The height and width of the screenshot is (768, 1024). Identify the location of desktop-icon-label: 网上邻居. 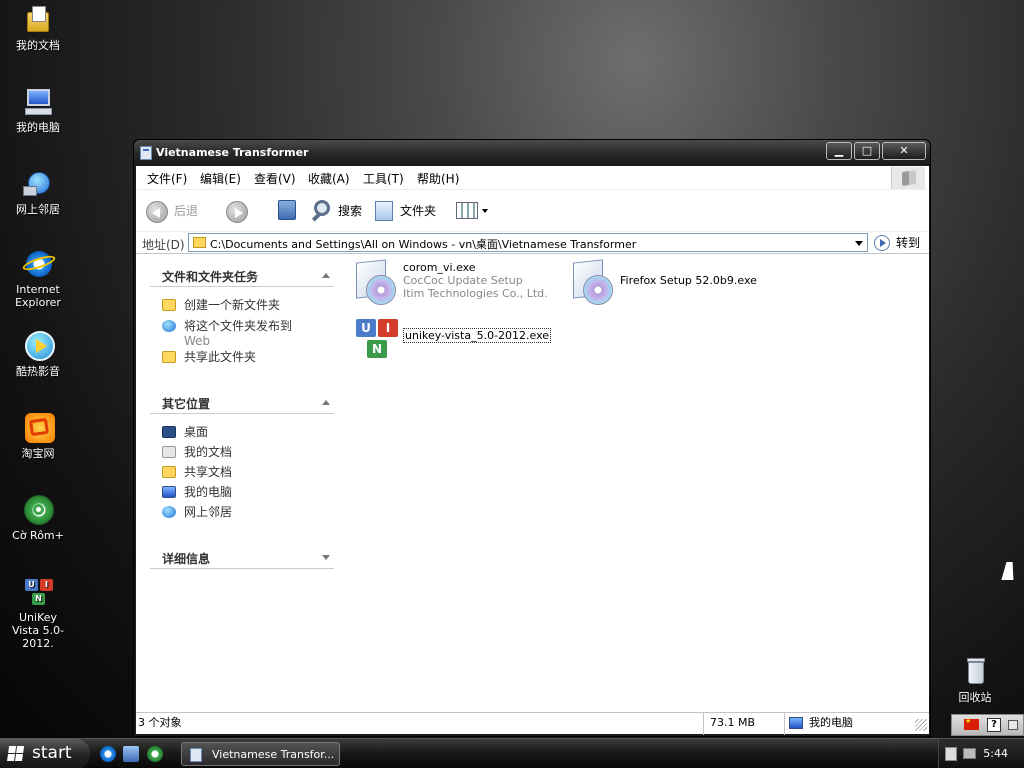
(38, 209).